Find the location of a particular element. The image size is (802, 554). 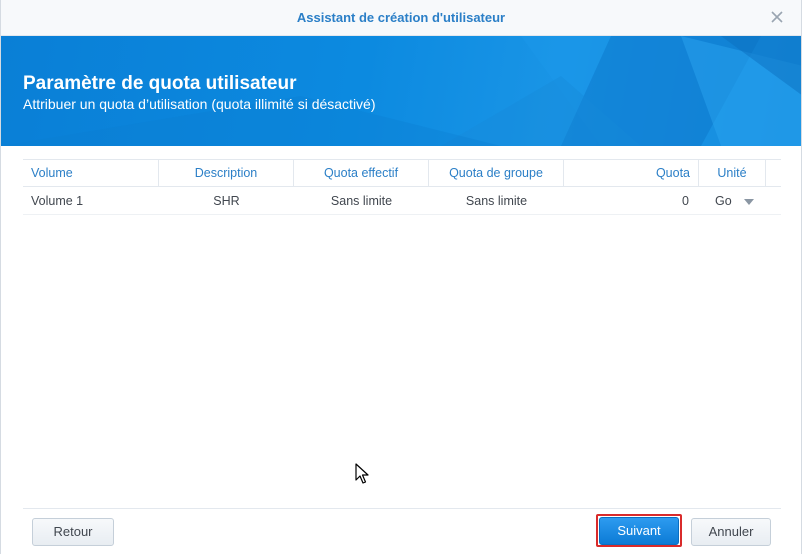

column-header-description: Description is located at coordinates (226, 173).